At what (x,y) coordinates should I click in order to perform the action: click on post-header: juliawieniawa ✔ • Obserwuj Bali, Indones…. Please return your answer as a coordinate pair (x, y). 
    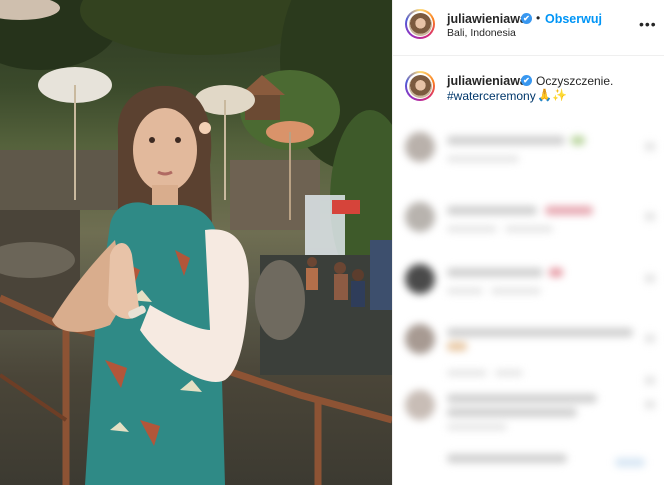
    Looking at the image, I should click on (528, 28).